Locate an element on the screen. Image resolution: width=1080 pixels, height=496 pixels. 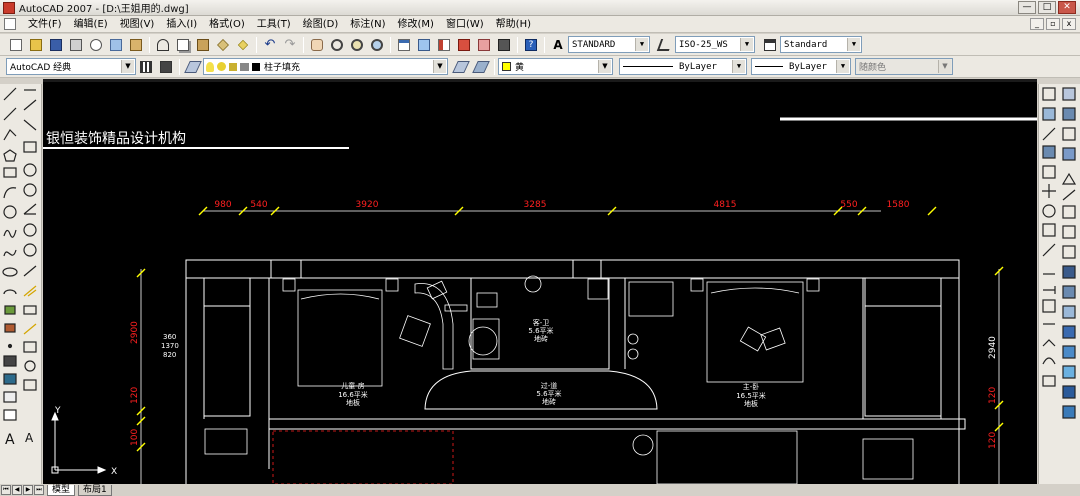
dim-style-select: ISO-25_WS ▼ is located at coordinates (715, 44).